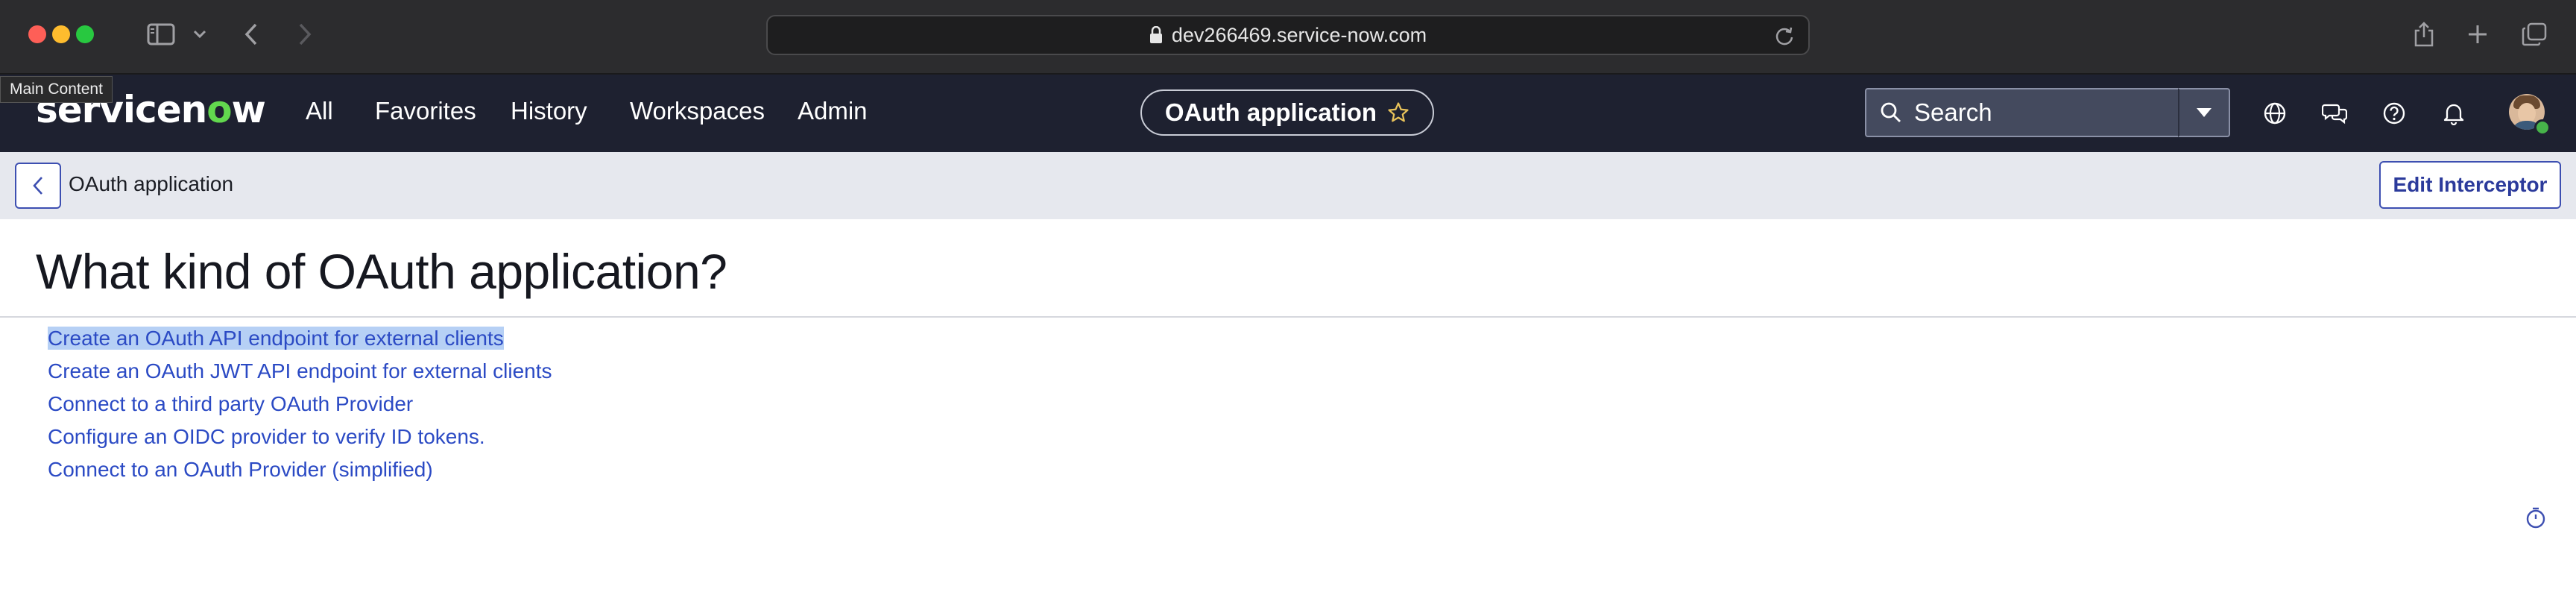 The height and width of the screenshot is (598, 2576). What do you see at coordinates (2453, 113) in the screenshot?
I see `notifications-bell-icon` at bounding box center [2453, 113].